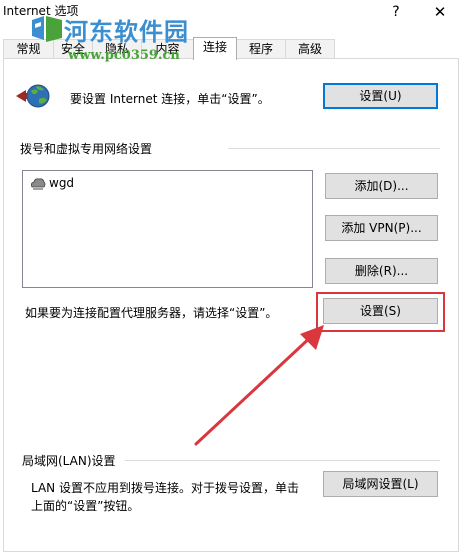 The width and height of the screenshot is (462, 555). Describe the element at coordinates (33, 96) in the screenshot. I see `internet-globe-icon` at that location.